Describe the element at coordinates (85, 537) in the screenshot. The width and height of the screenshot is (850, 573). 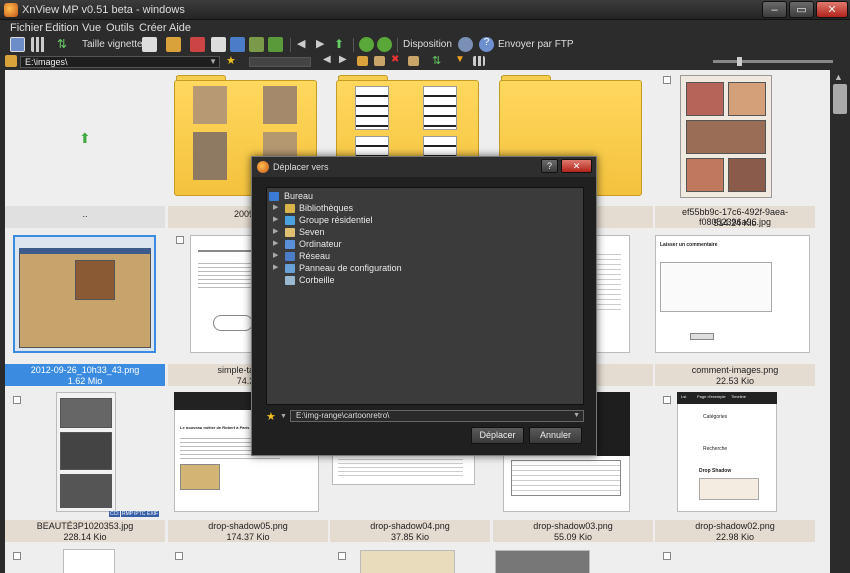
I see `item-size: 228.14 Kio` at that location.